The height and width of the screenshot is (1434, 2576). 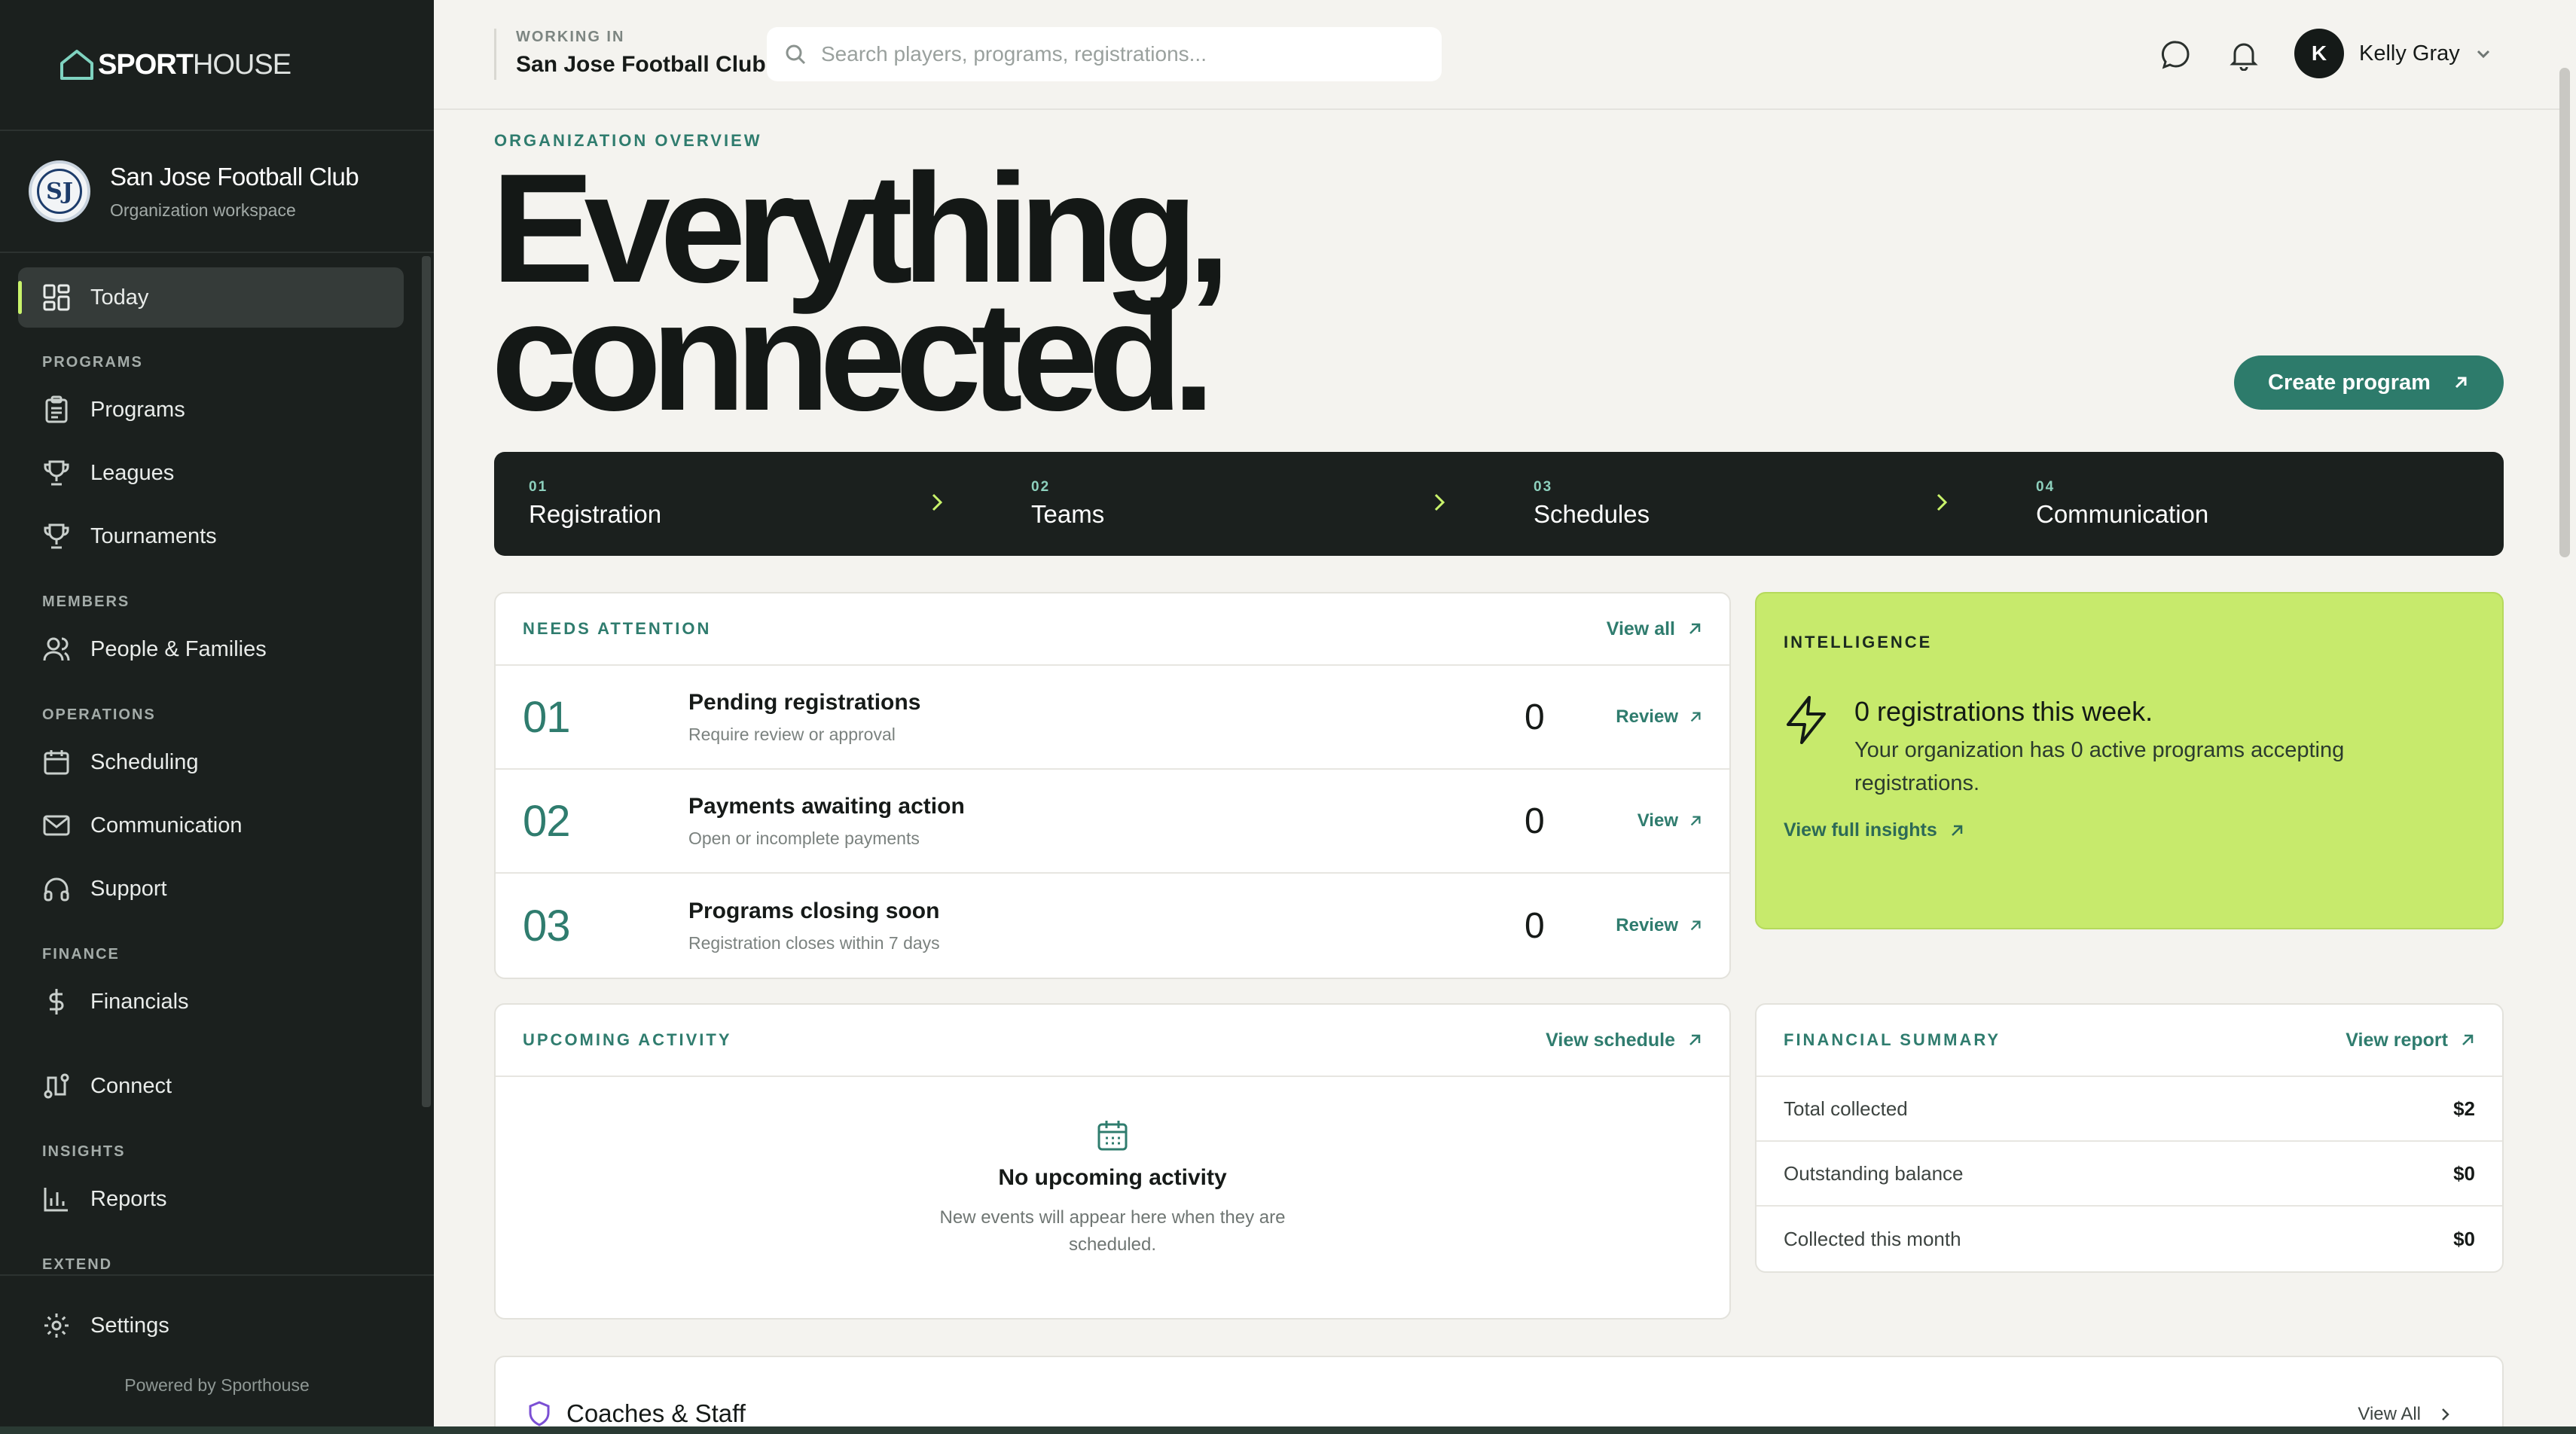 I want to click on create-program-label: Create program, so click(x=2350, y=382).